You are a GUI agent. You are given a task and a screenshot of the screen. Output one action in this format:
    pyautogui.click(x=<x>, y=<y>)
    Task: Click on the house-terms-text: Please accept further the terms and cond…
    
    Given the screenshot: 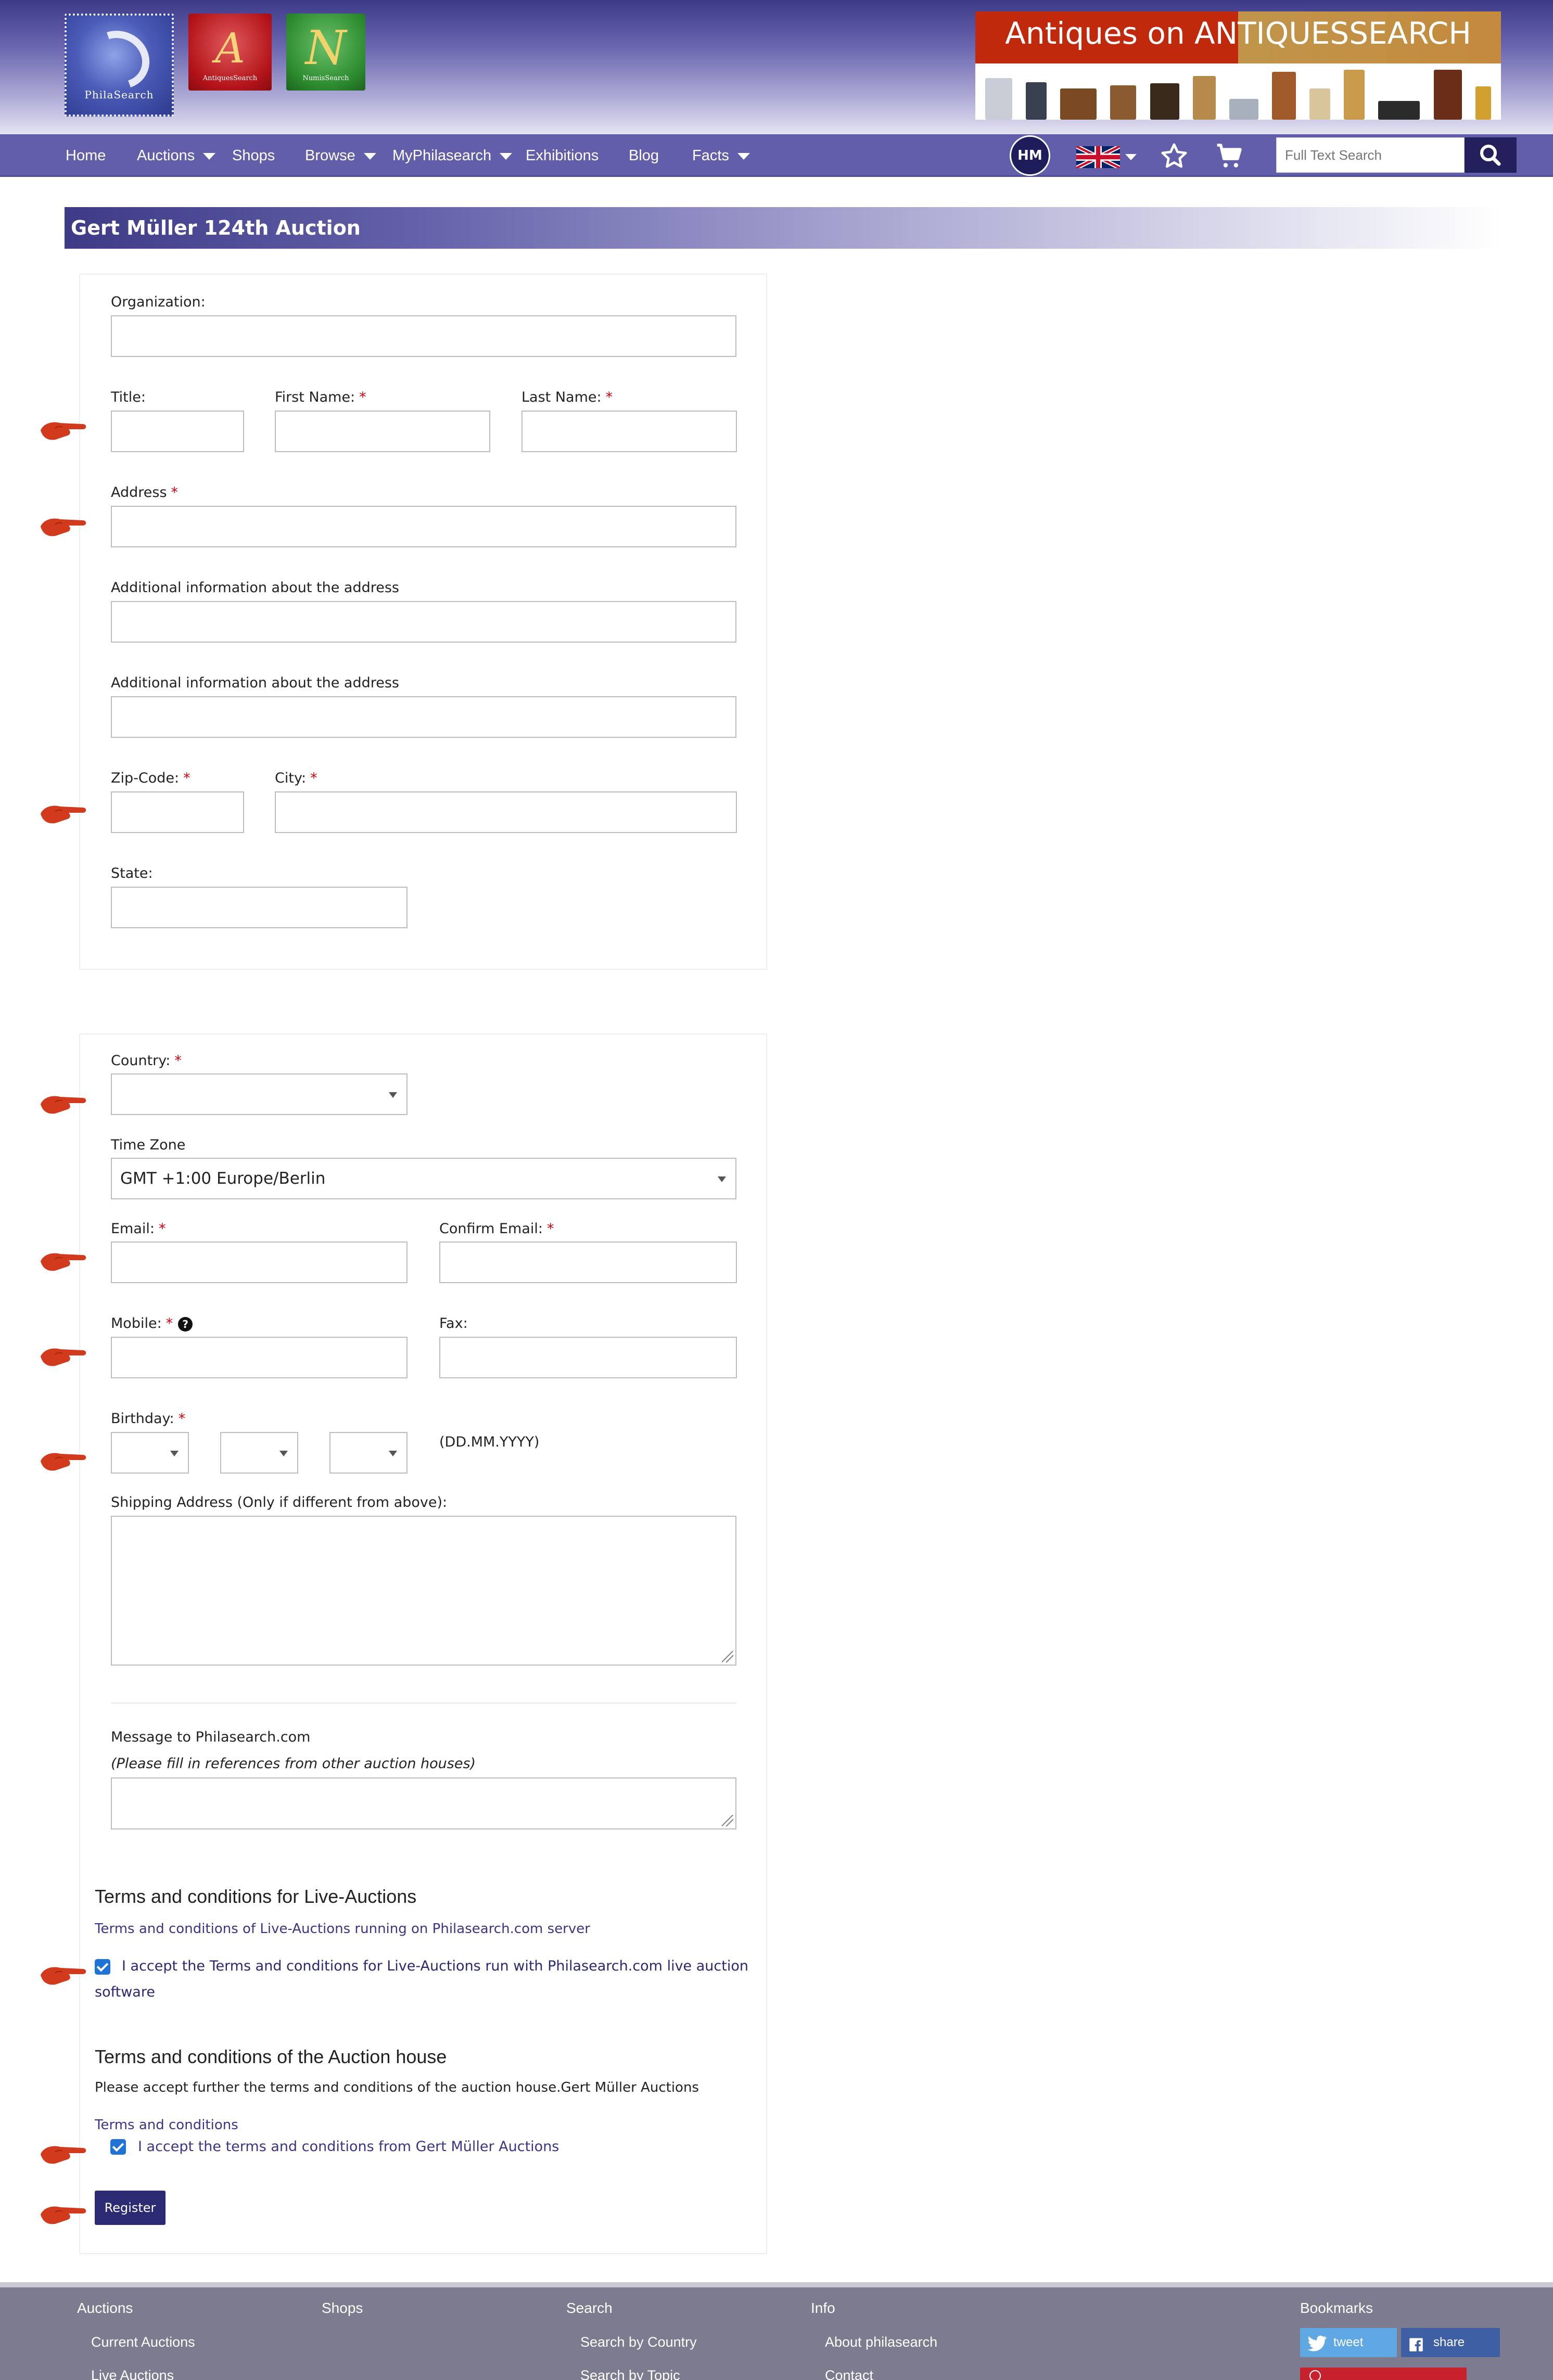 What is the action you would take?
    pyautogui.click(x=397, y=2087)
    